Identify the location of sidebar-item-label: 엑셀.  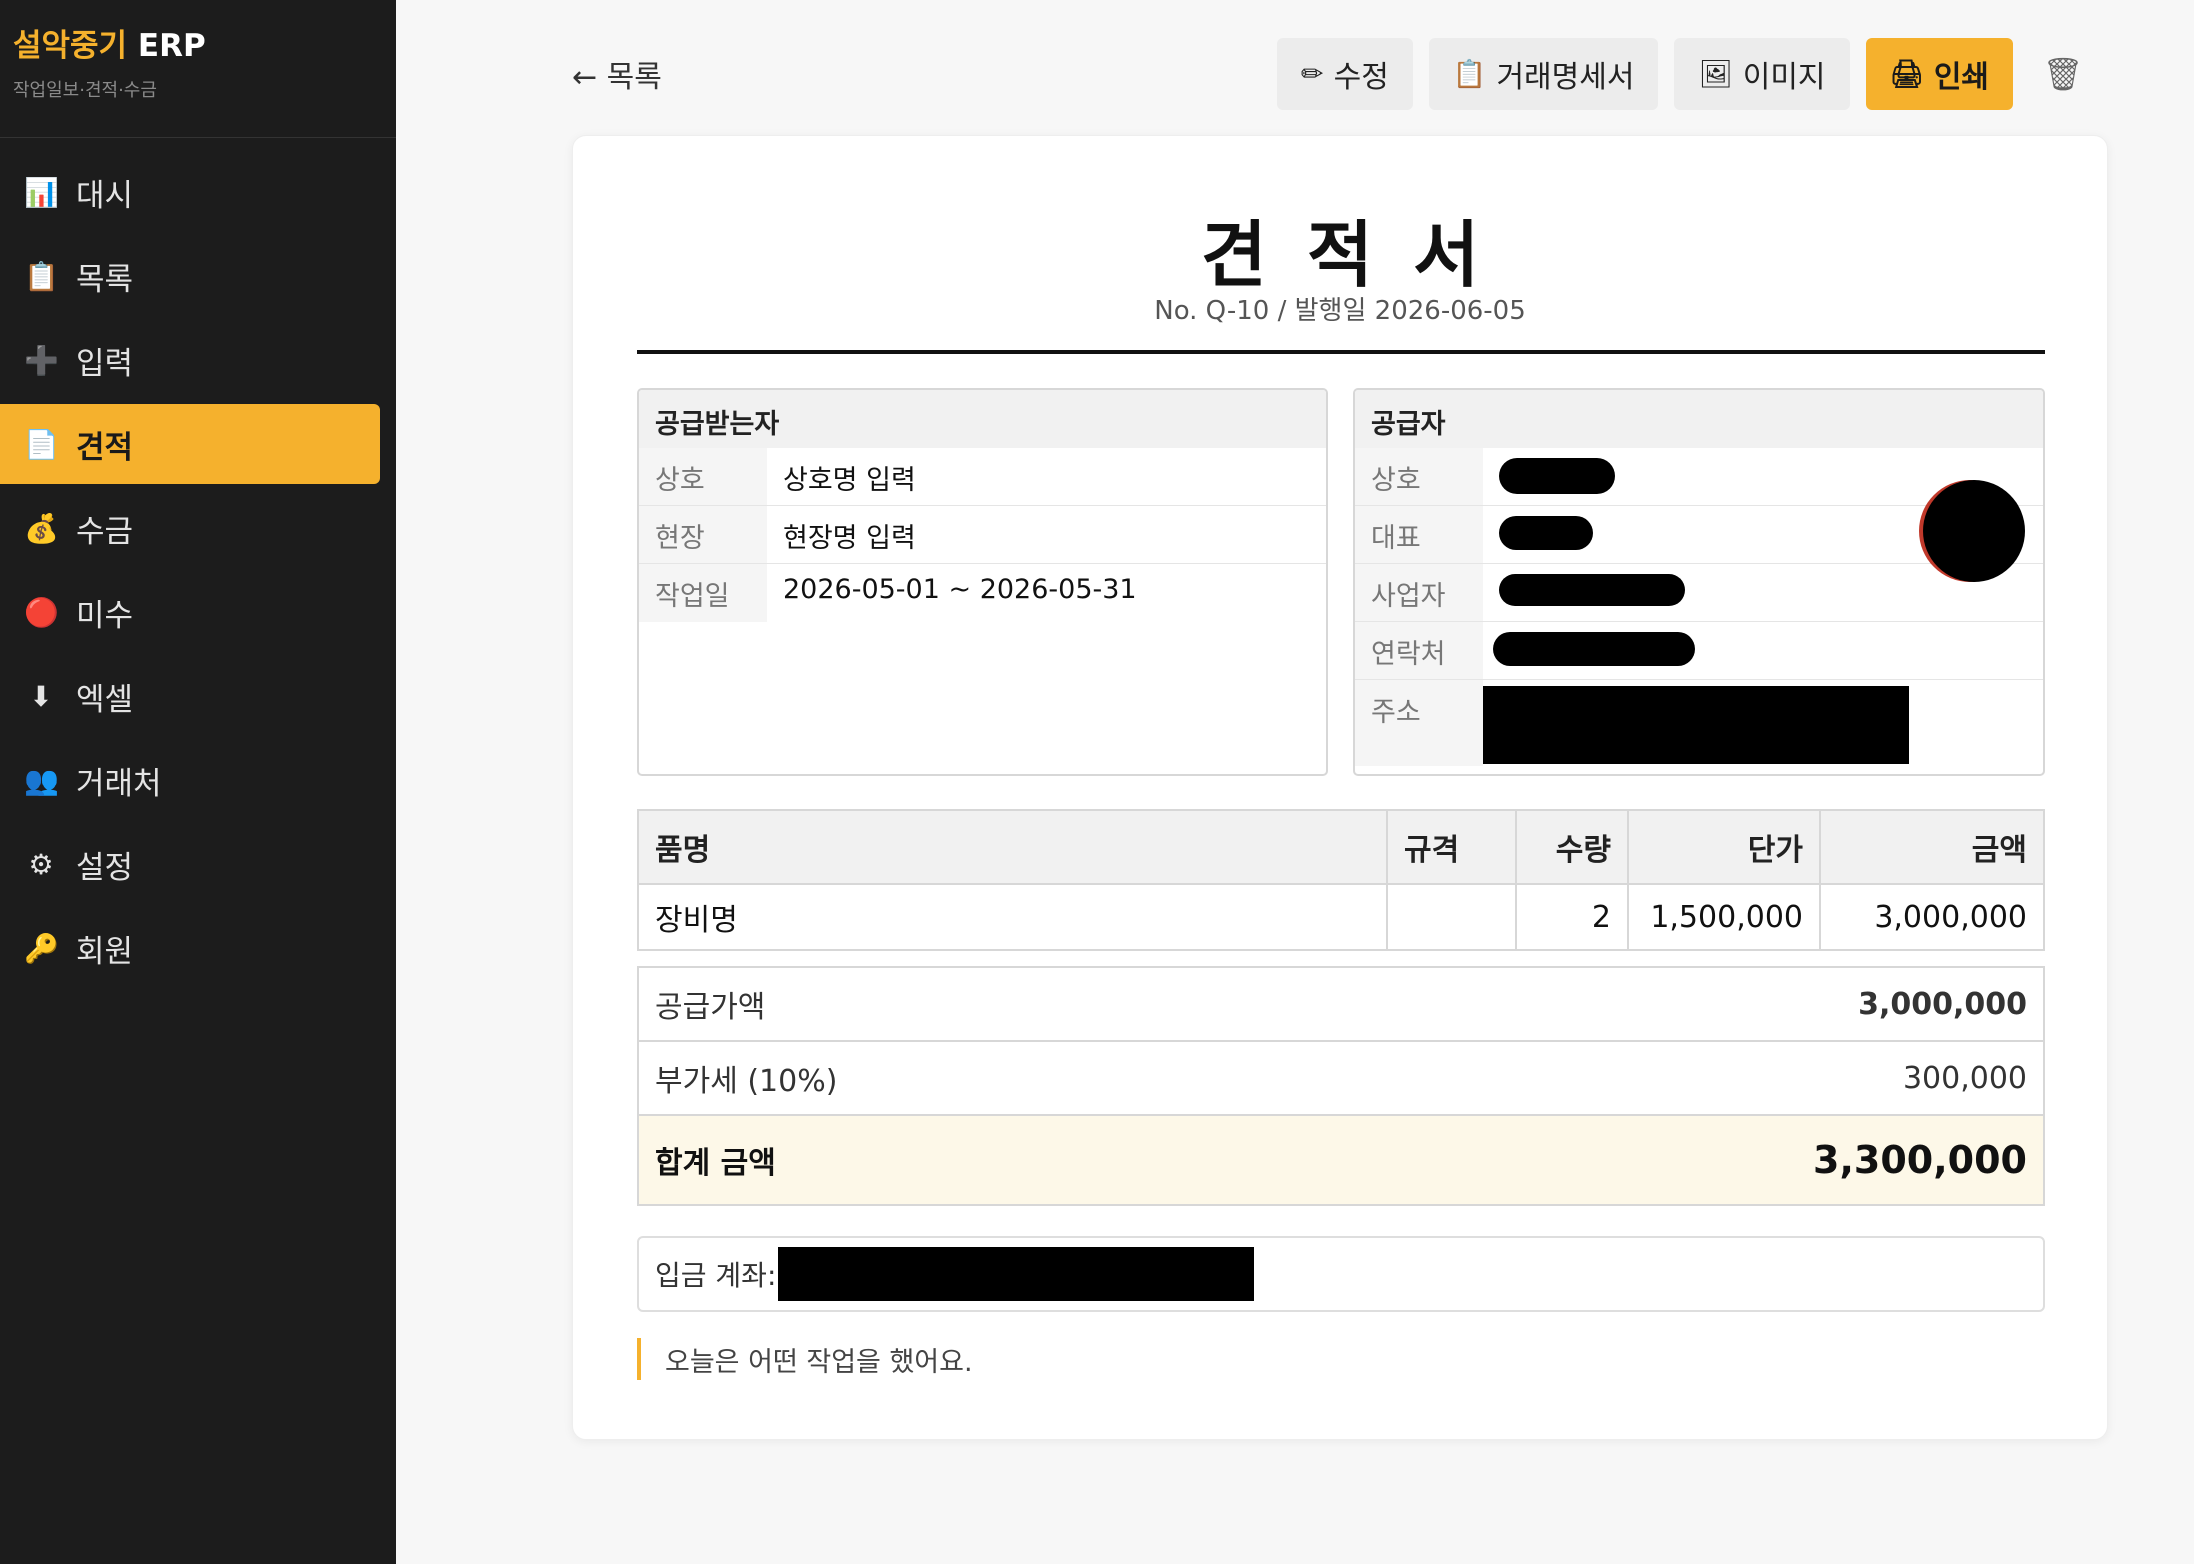
(105, 699).